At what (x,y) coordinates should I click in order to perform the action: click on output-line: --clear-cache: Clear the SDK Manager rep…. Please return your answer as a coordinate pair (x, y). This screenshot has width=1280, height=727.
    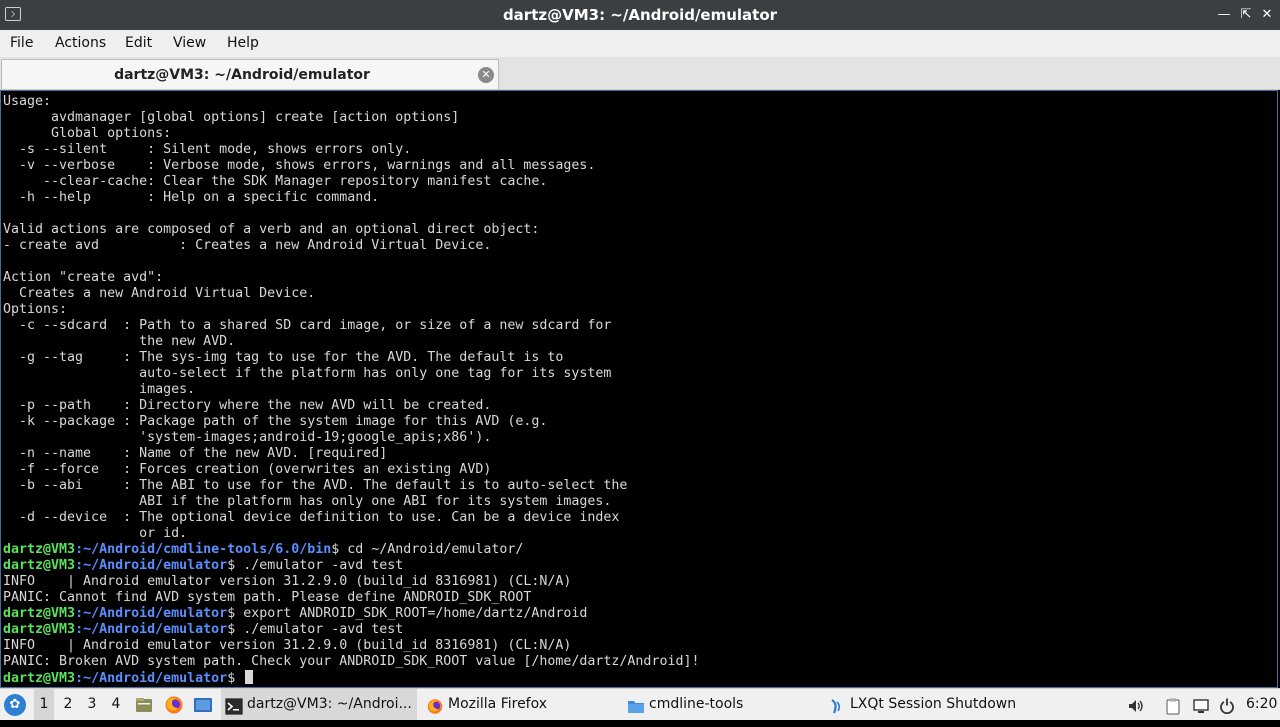
    Looking at the image, I should click on (275, 181).